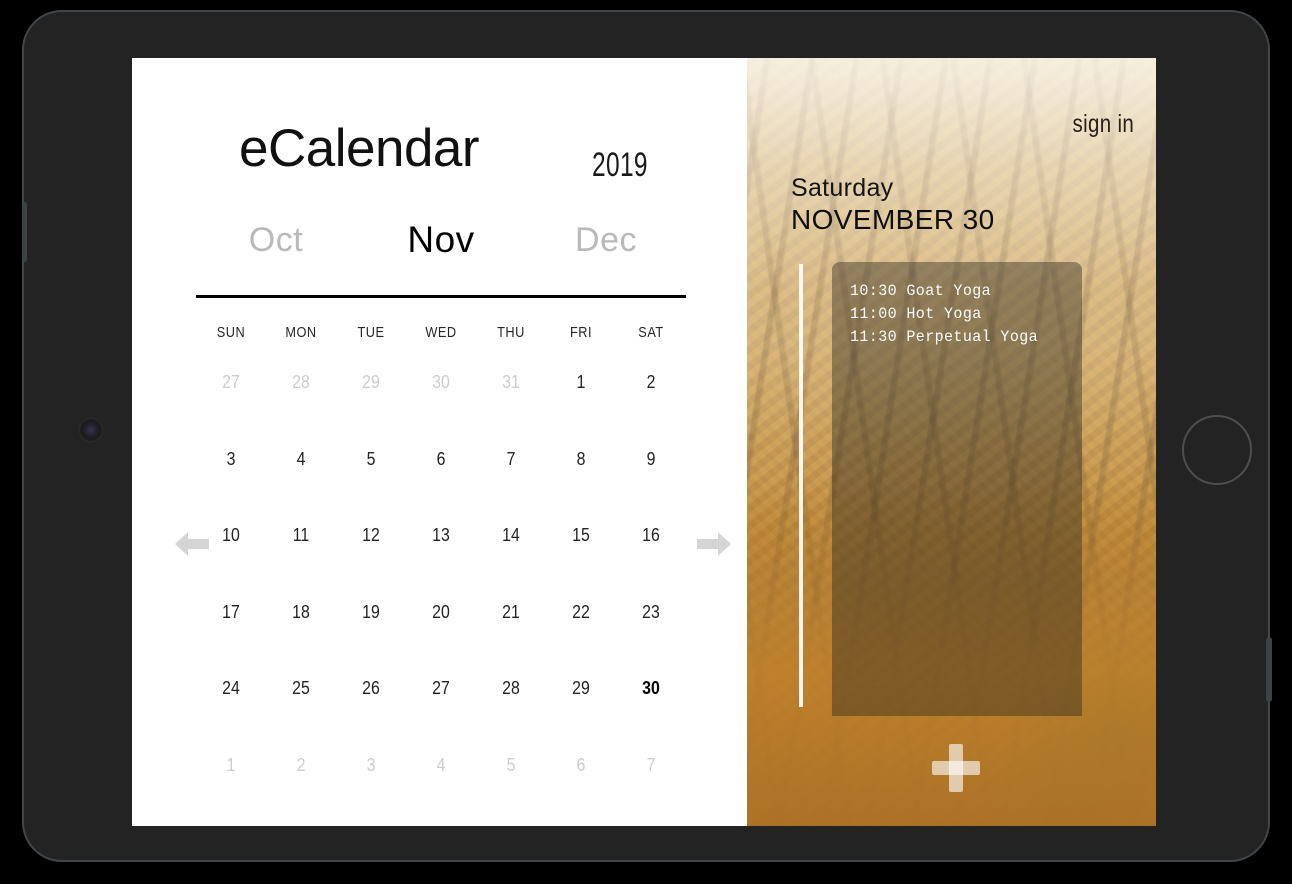 This screenshot has width=1292, height=884. What do you see at coordinates (581, 332) in the screenshot?
I see `weekday-header-fri: FRI` at bounding box center [581, 332].